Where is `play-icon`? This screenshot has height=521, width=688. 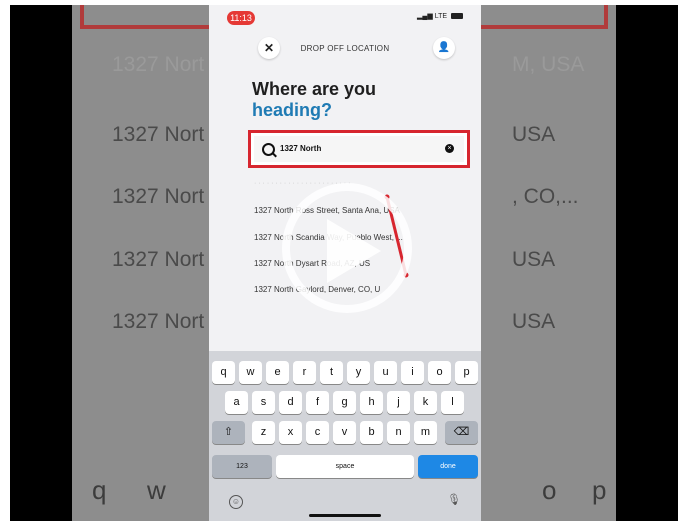 play-icon is located at coordinates (354, 251).